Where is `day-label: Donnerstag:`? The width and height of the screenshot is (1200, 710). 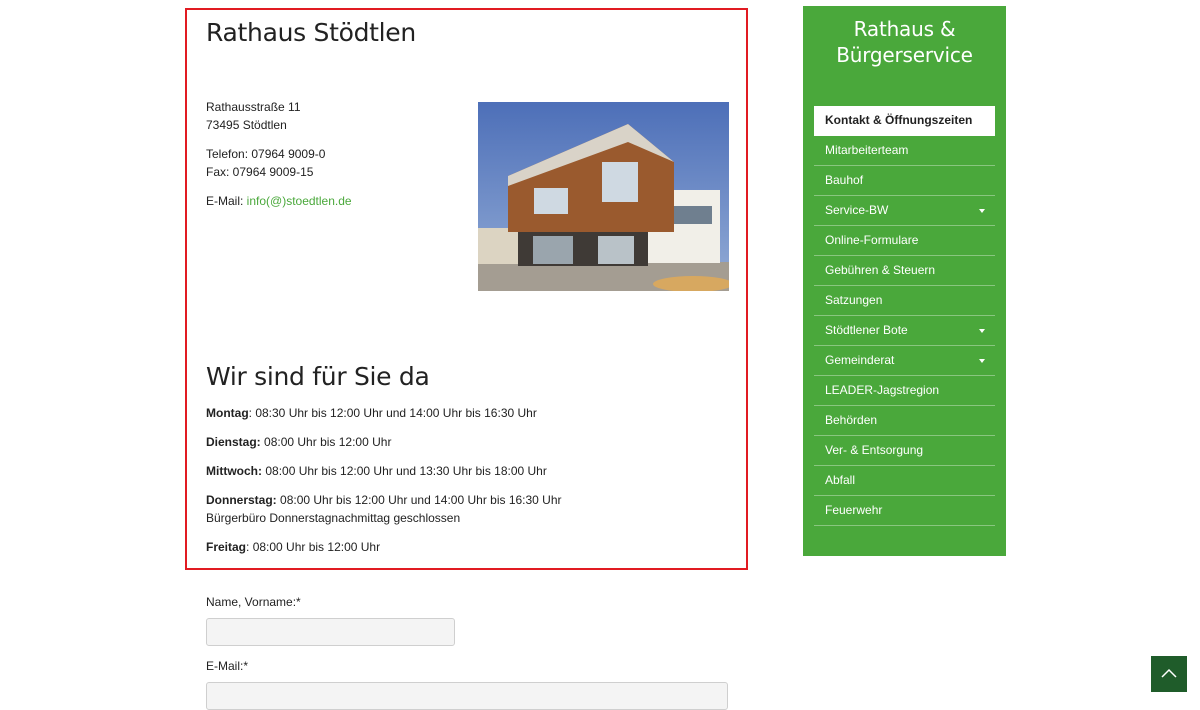 day-label: Donnerstag: is located at coordinates (241, 500).